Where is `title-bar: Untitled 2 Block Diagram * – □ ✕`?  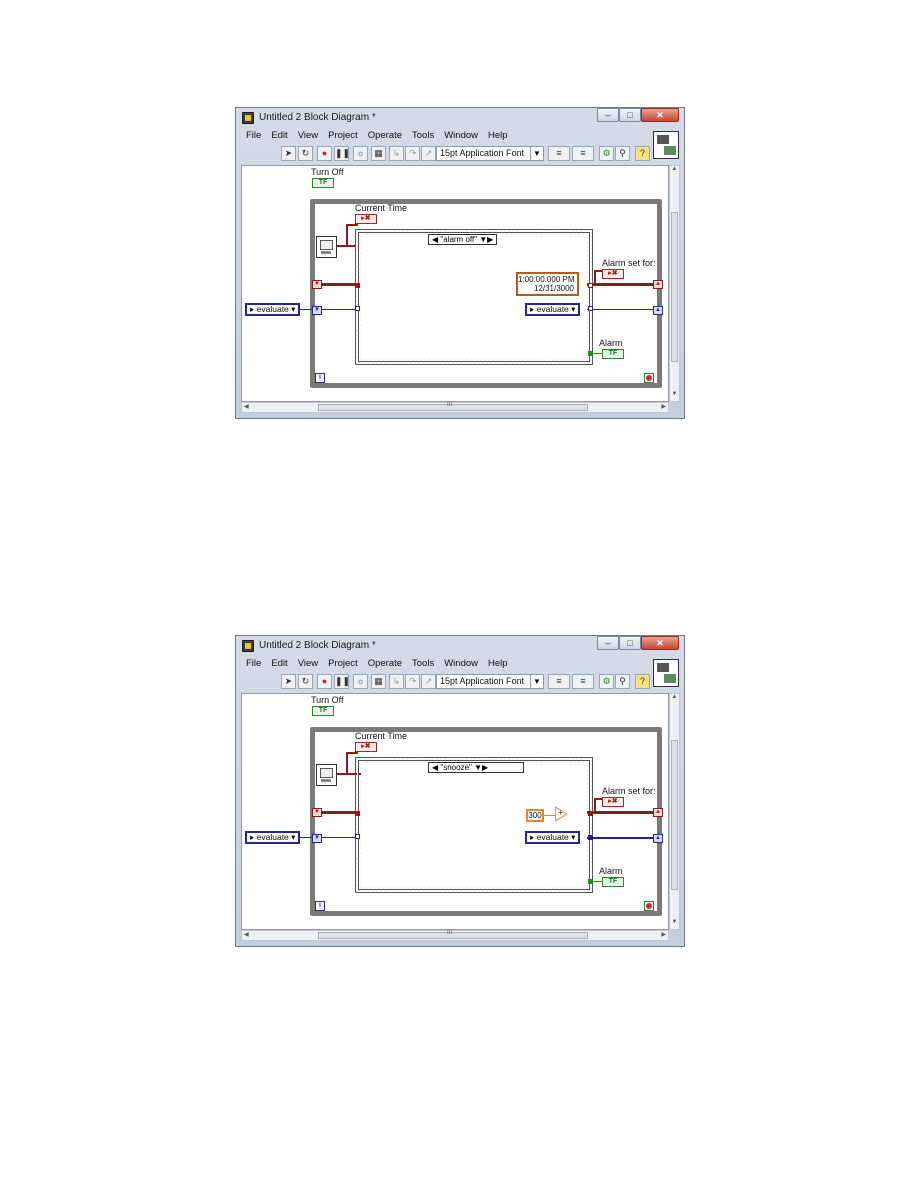
title-bar: Untitled 2 Block Diagram * – □ ✕ is located at coordinates (460, 646).